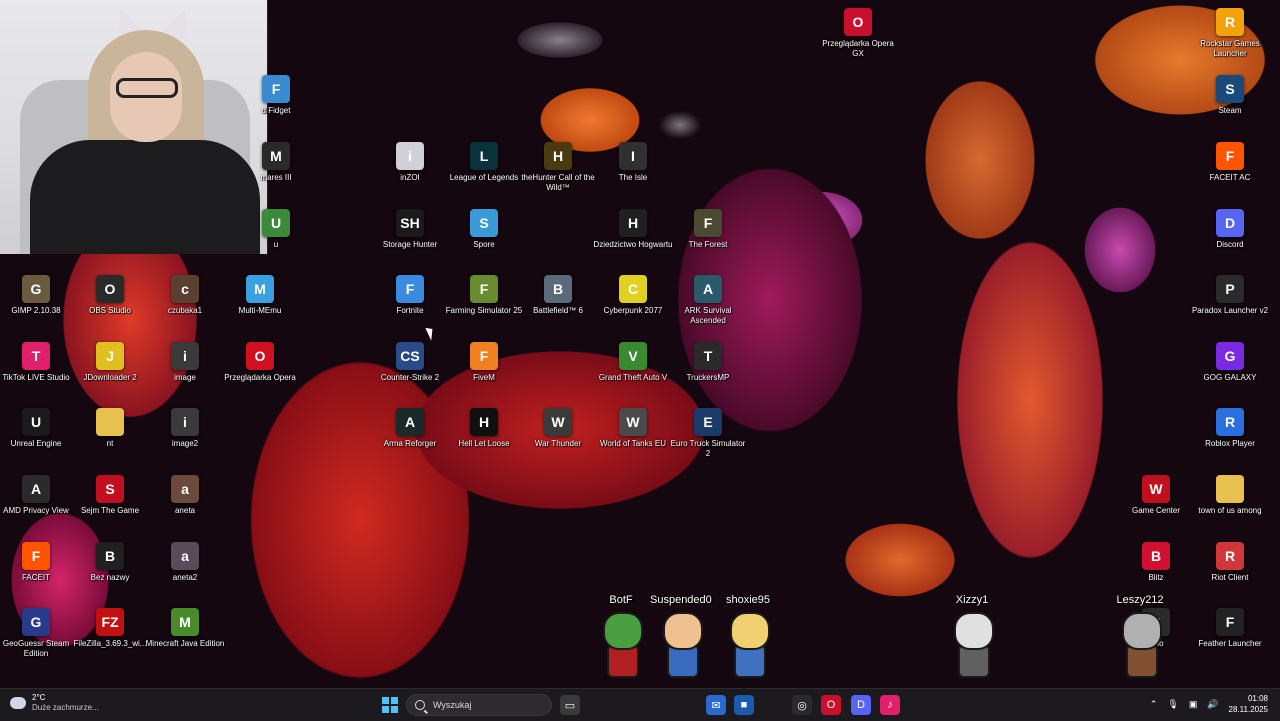 This screenshot has height=721, width=1280. I want to click on taskbar-tiktok-button: ♪, so click(890, 705).